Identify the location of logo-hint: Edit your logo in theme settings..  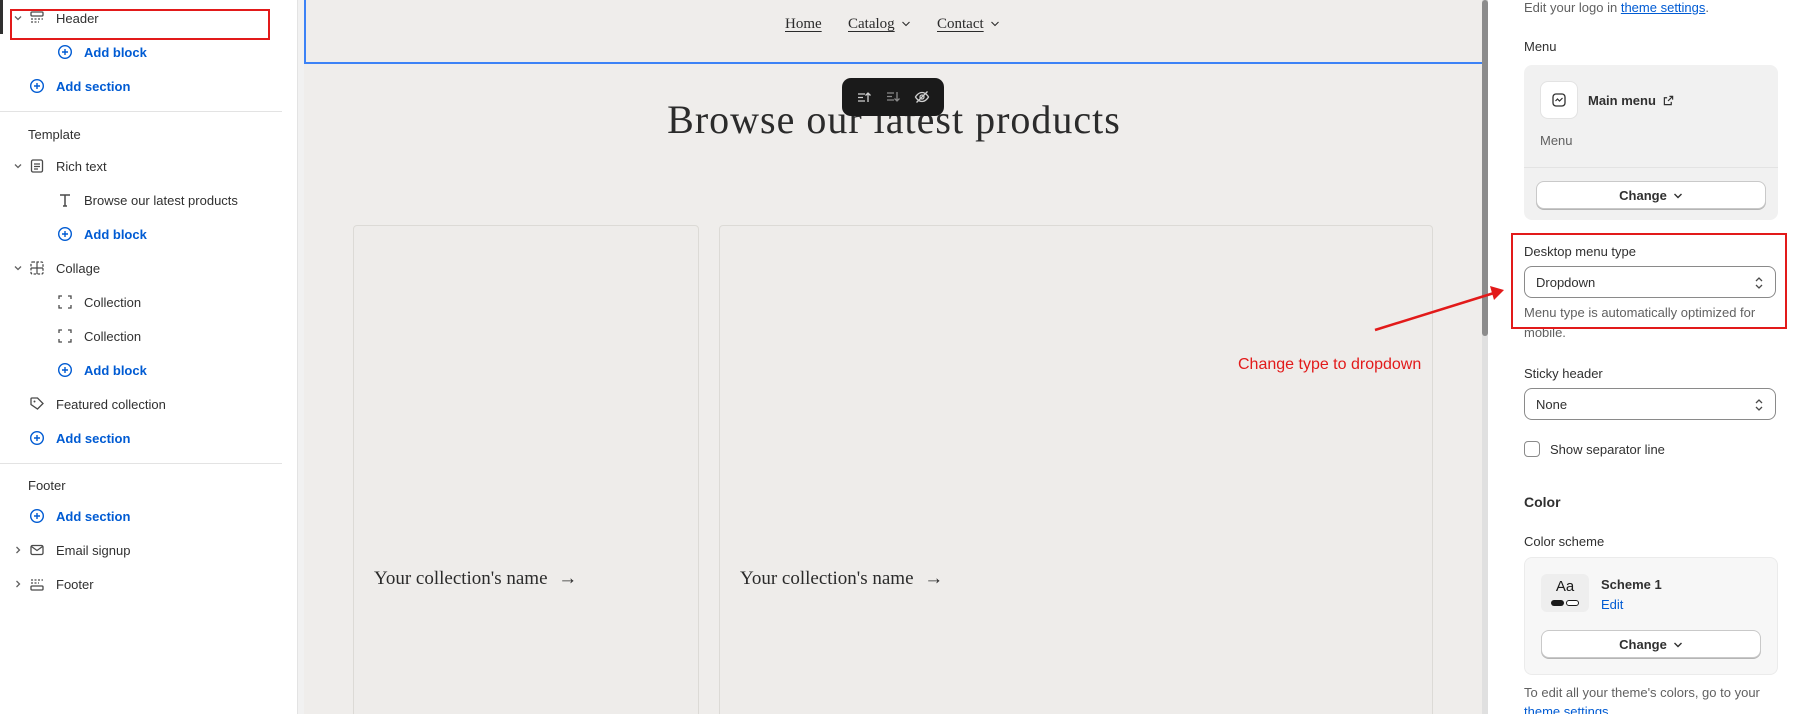
(1616, 7).